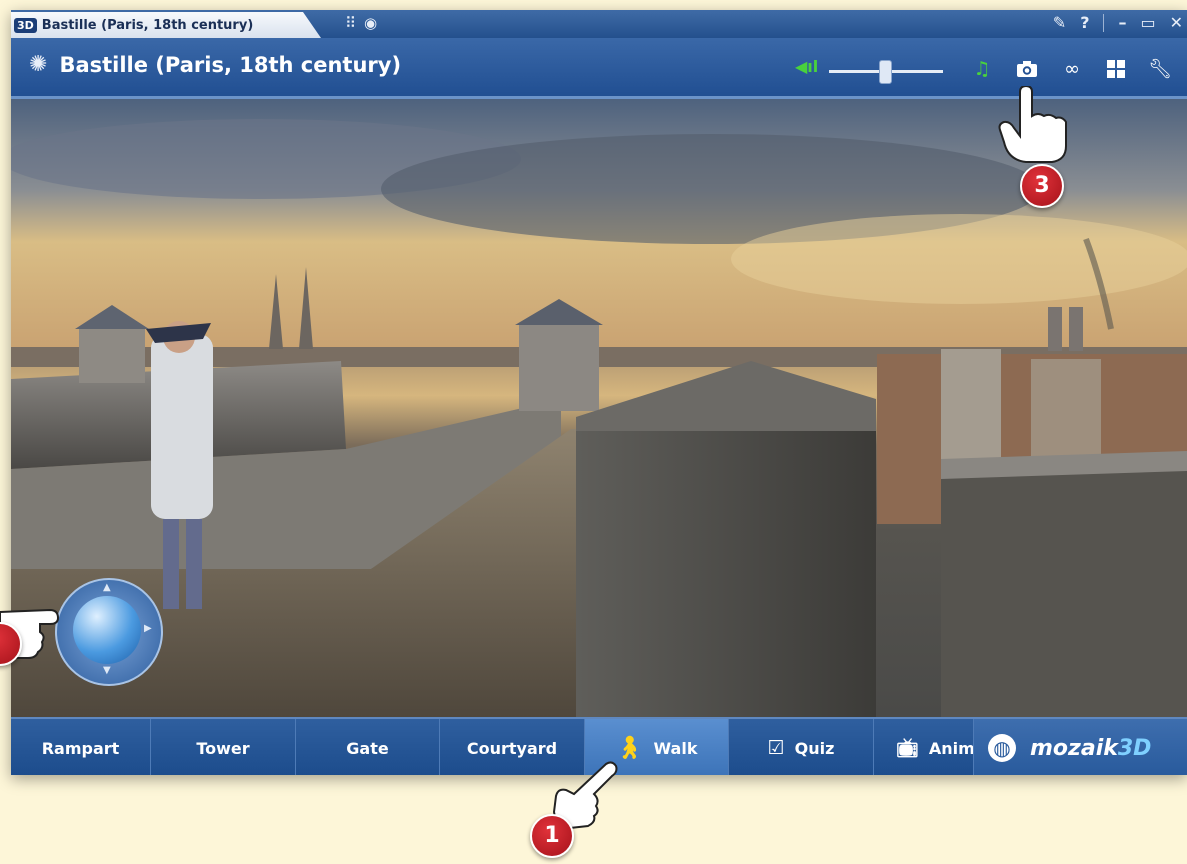 This screenshot has width=1187, height=864. What do you see at coordinates (1059, 22) in the screenshot?
I see `pin-icon: ✎` at bounding box center [1059, 22].